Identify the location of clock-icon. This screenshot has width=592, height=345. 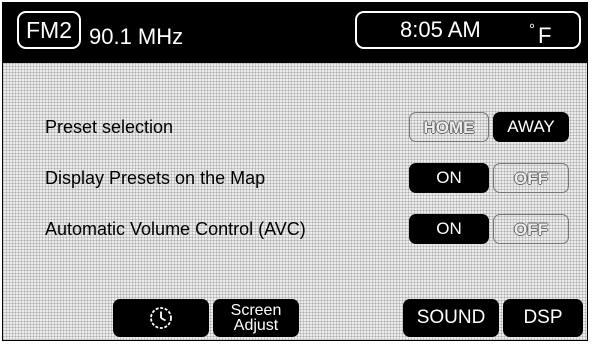
(161, 318).